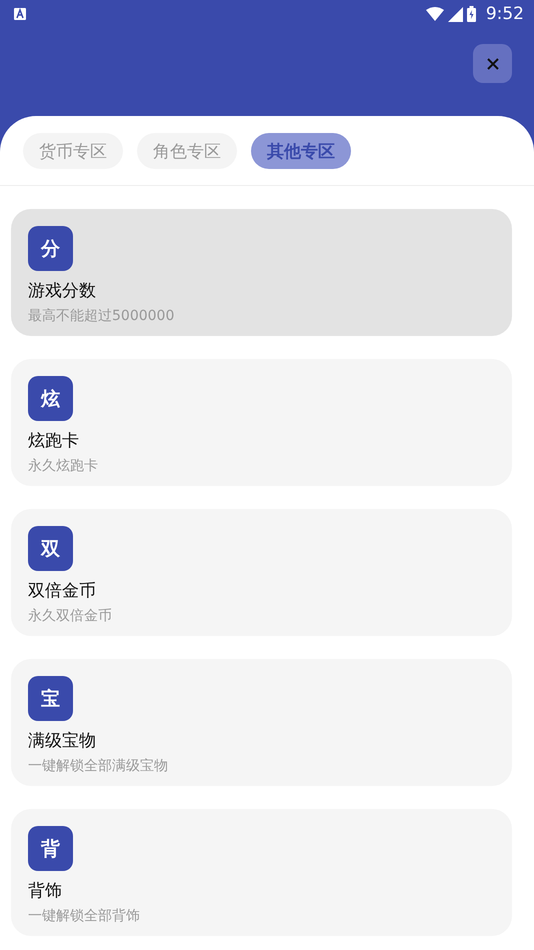 The height and width of the screenshot is (950, 534). What do you see at coordinates (50, 848) in the screenshot?
I see `feature-badge: 背` at bounding box center [50, 848].